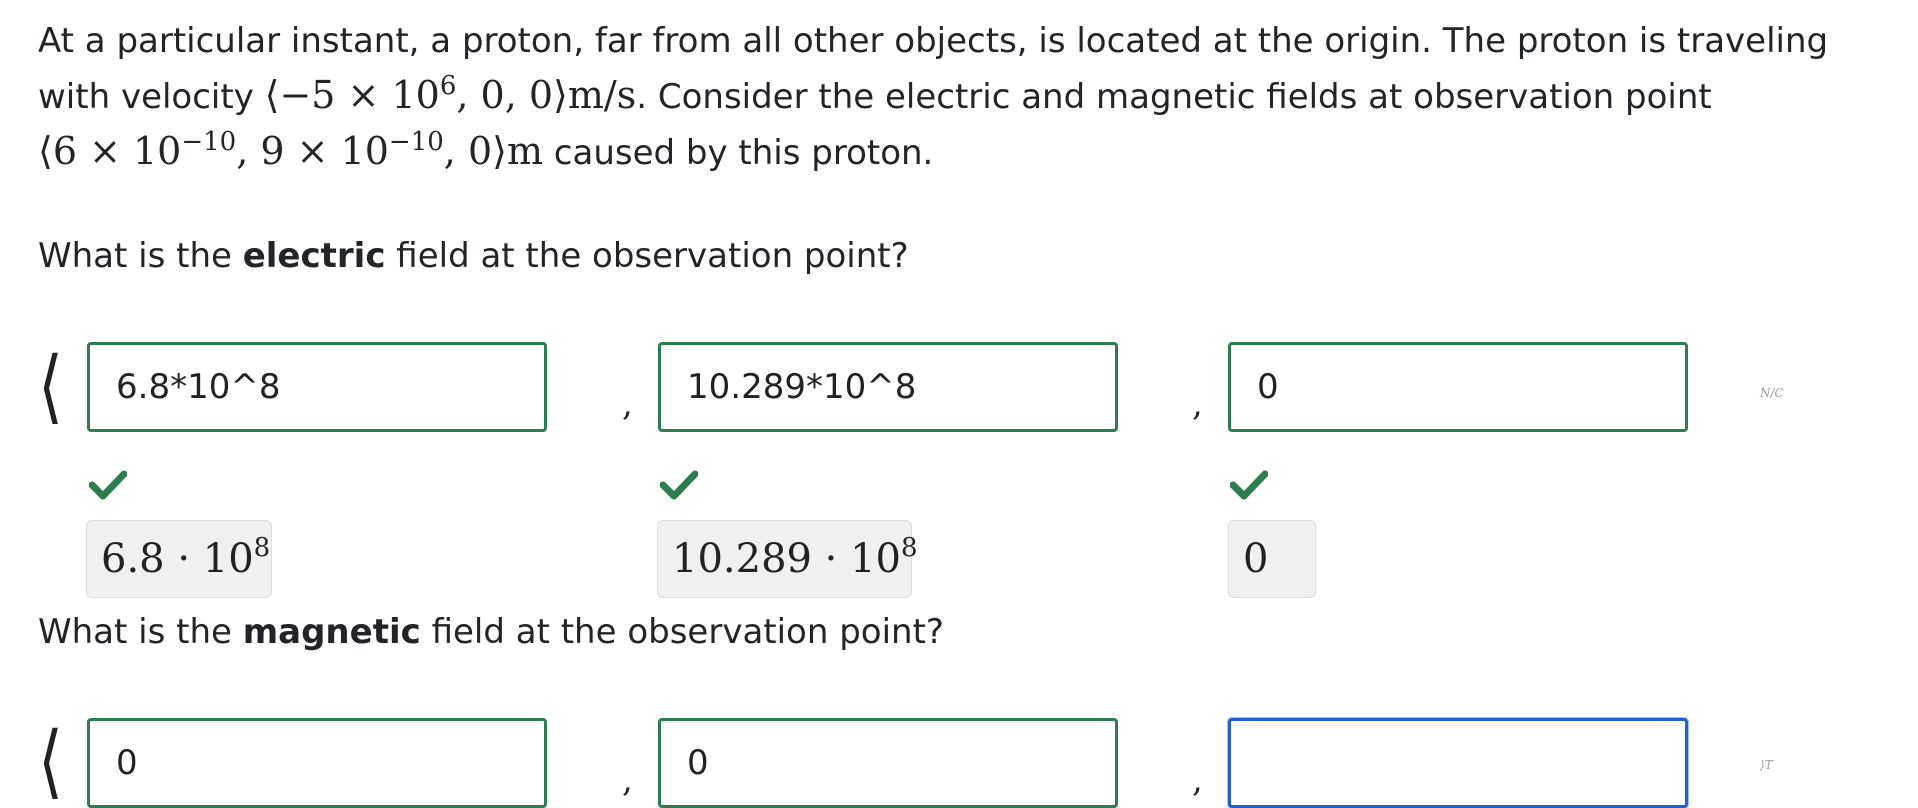  What do you see at coordinates (290, 150) in the screenshot?
I see `observation-point-vector: ⟨6 × 10−10, 9 × 10−10, 0⟩m` at bounding box center [290, 150].